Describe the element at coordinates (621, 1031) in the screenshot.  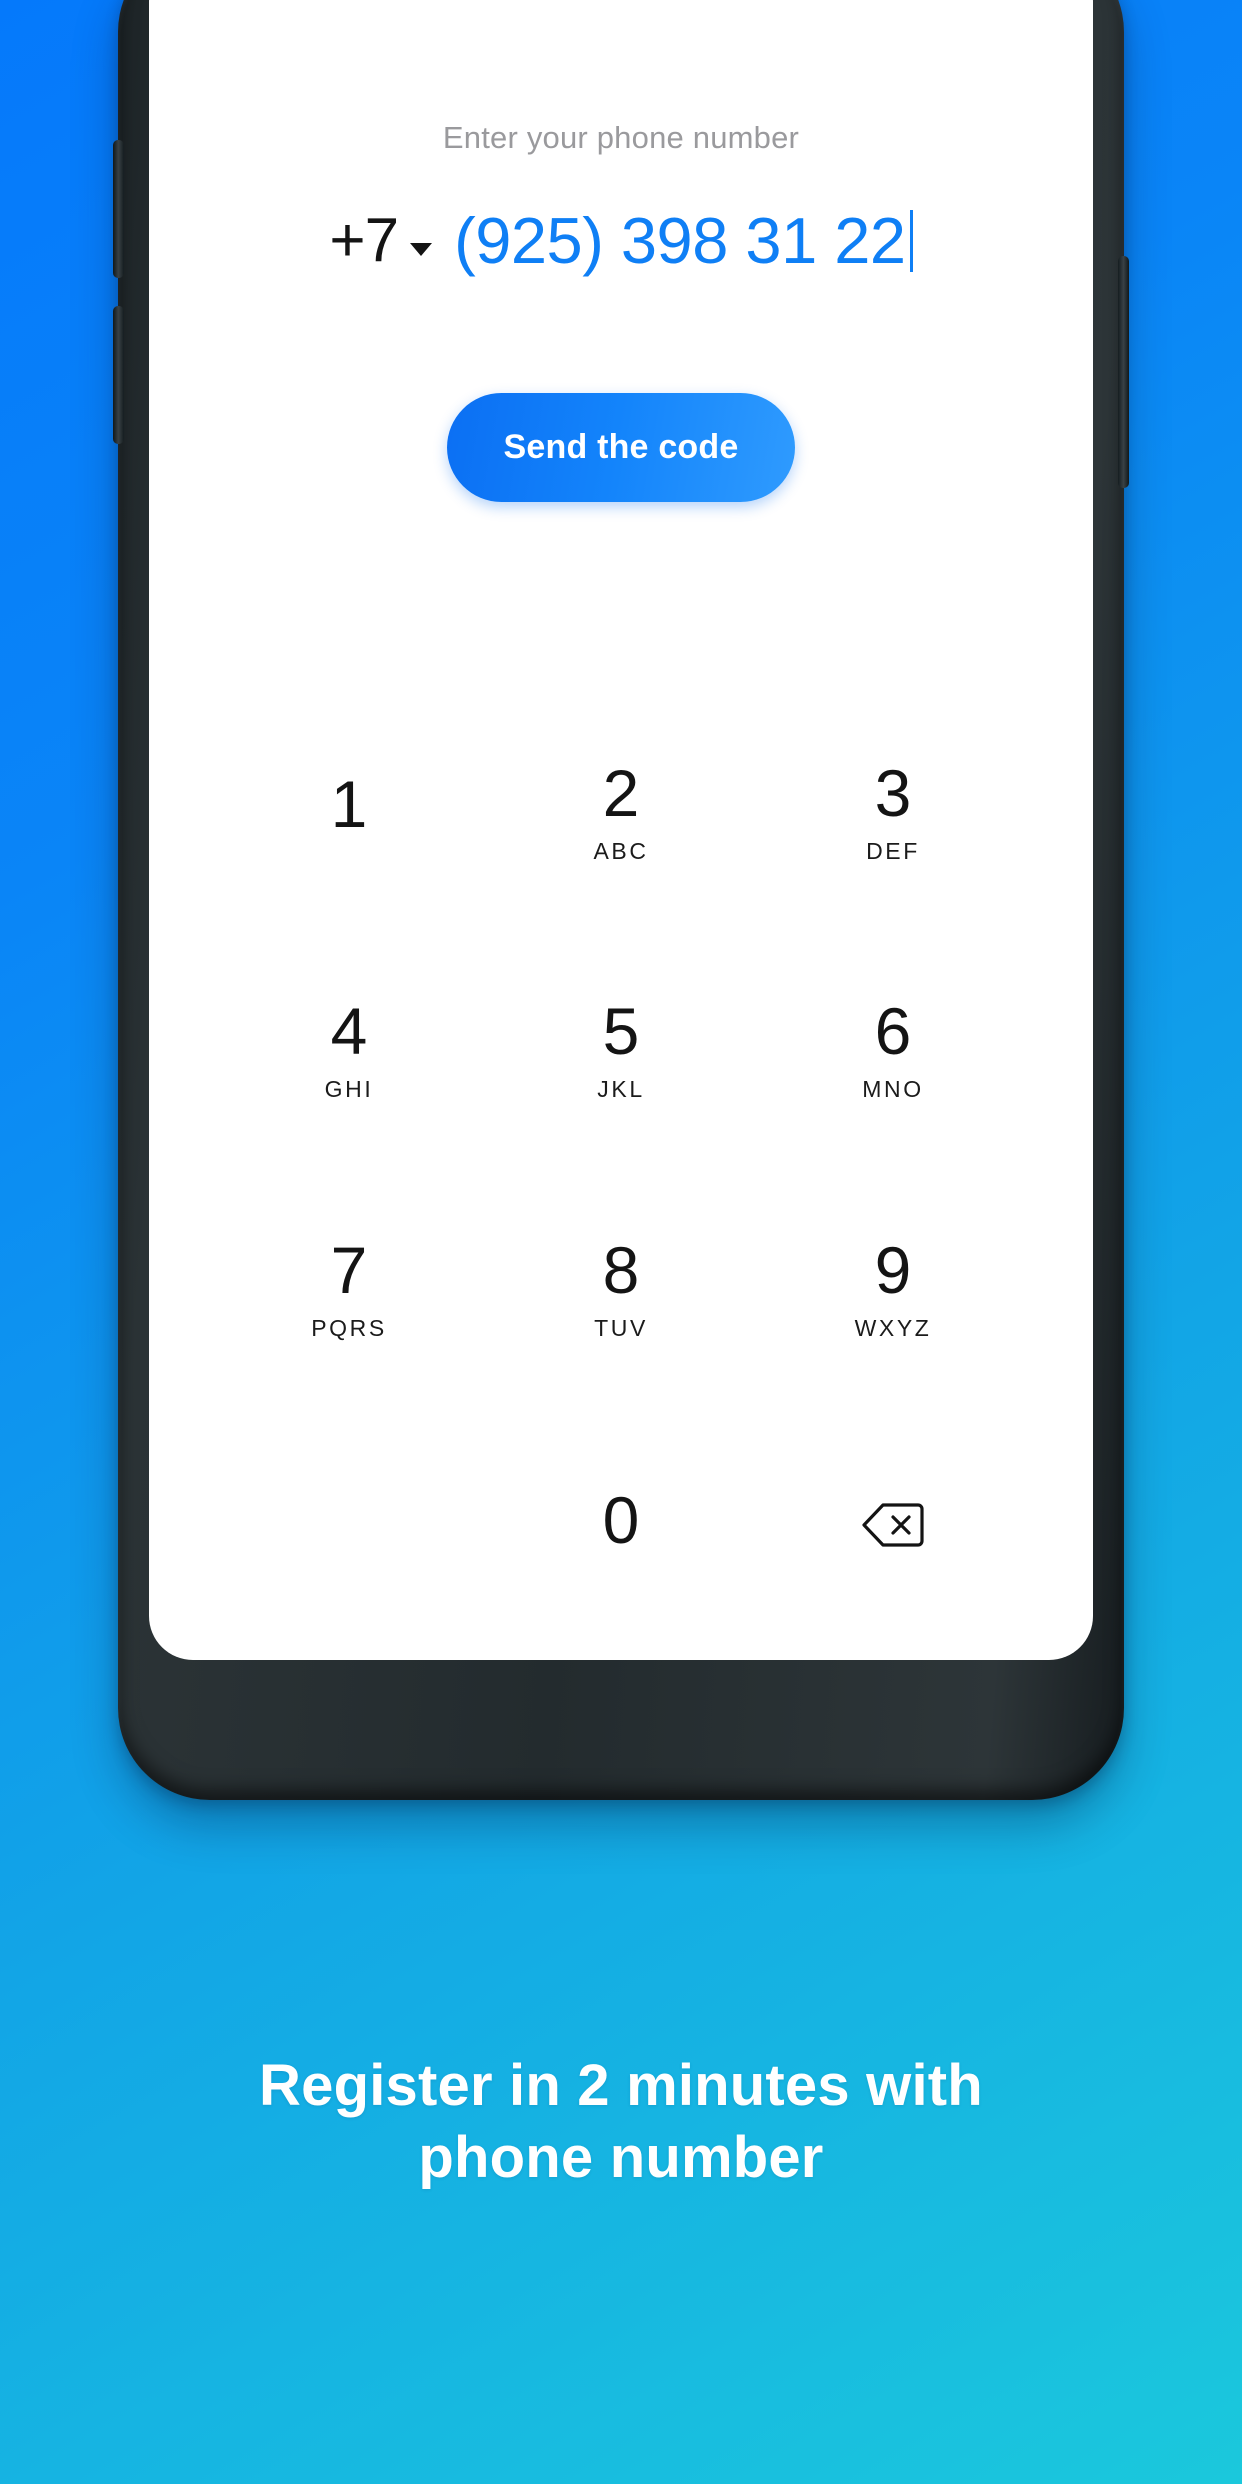
I see `keypad-digit: 5` at that location.